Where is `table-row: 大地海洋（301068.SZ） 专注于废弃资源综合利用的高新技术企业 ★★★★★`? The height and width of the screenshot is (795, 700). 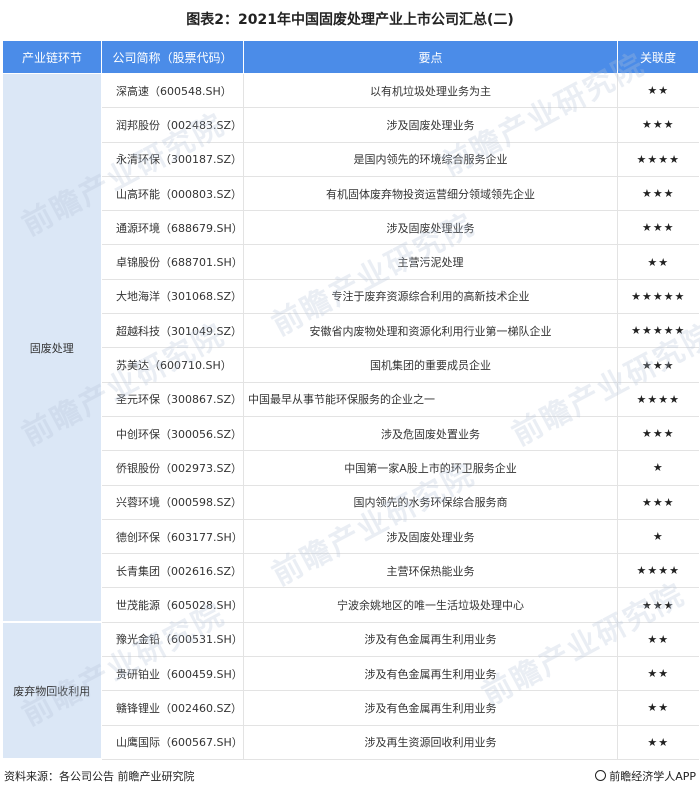
table-row: 大地海洋（301068.SZ） 专注于废弃资源综合利用的高新技术企业 ★★★★★ is located at coordinates (351, 297).